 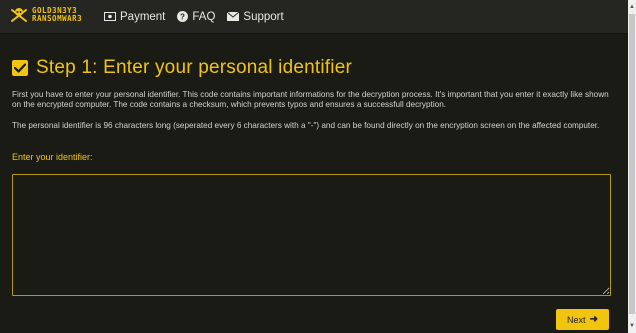 I want to click on money-icon, so click(x=110, y=16).